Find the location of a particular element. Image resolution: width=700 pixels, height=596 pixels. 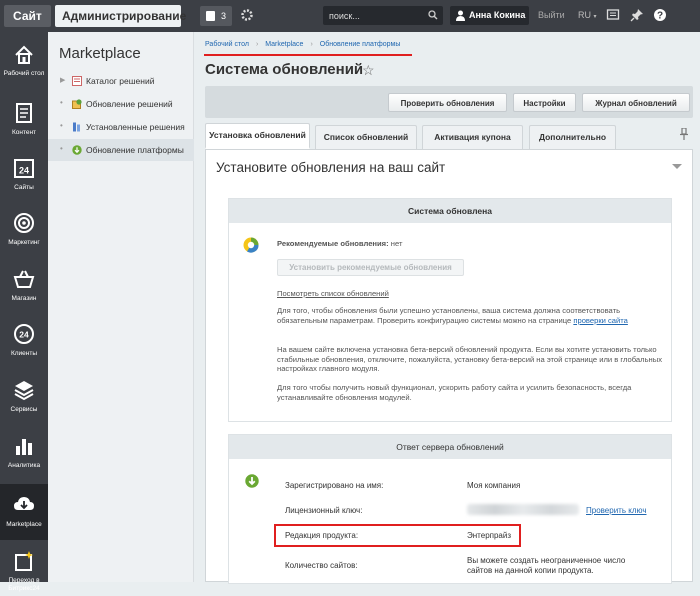

sidebar-item-label: Каталог решений is located at coordinates (120, 81).